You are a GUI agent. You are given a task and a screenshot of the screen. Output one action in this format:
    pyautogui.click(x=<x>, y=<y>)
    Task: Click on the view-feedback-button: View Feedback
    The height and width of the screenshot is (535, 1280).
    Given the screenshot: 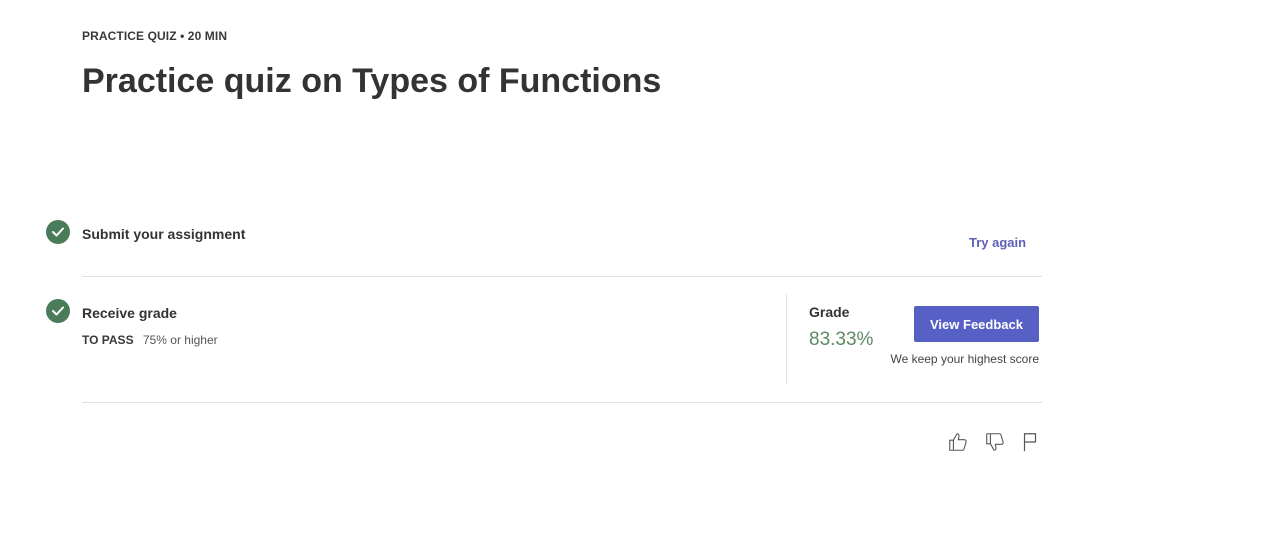 What is the action you would take?
    pyautogui.click(x=976, y=324)
    